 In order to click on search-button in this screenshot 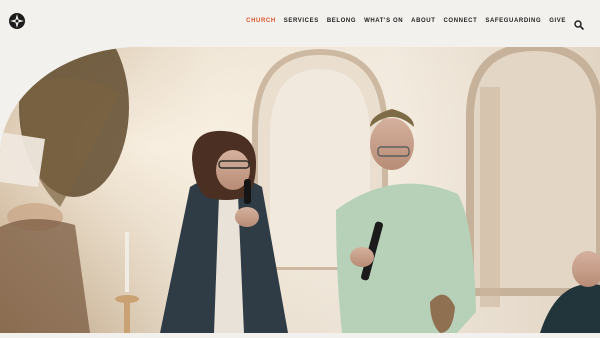, I will do `click(579, 23)`.